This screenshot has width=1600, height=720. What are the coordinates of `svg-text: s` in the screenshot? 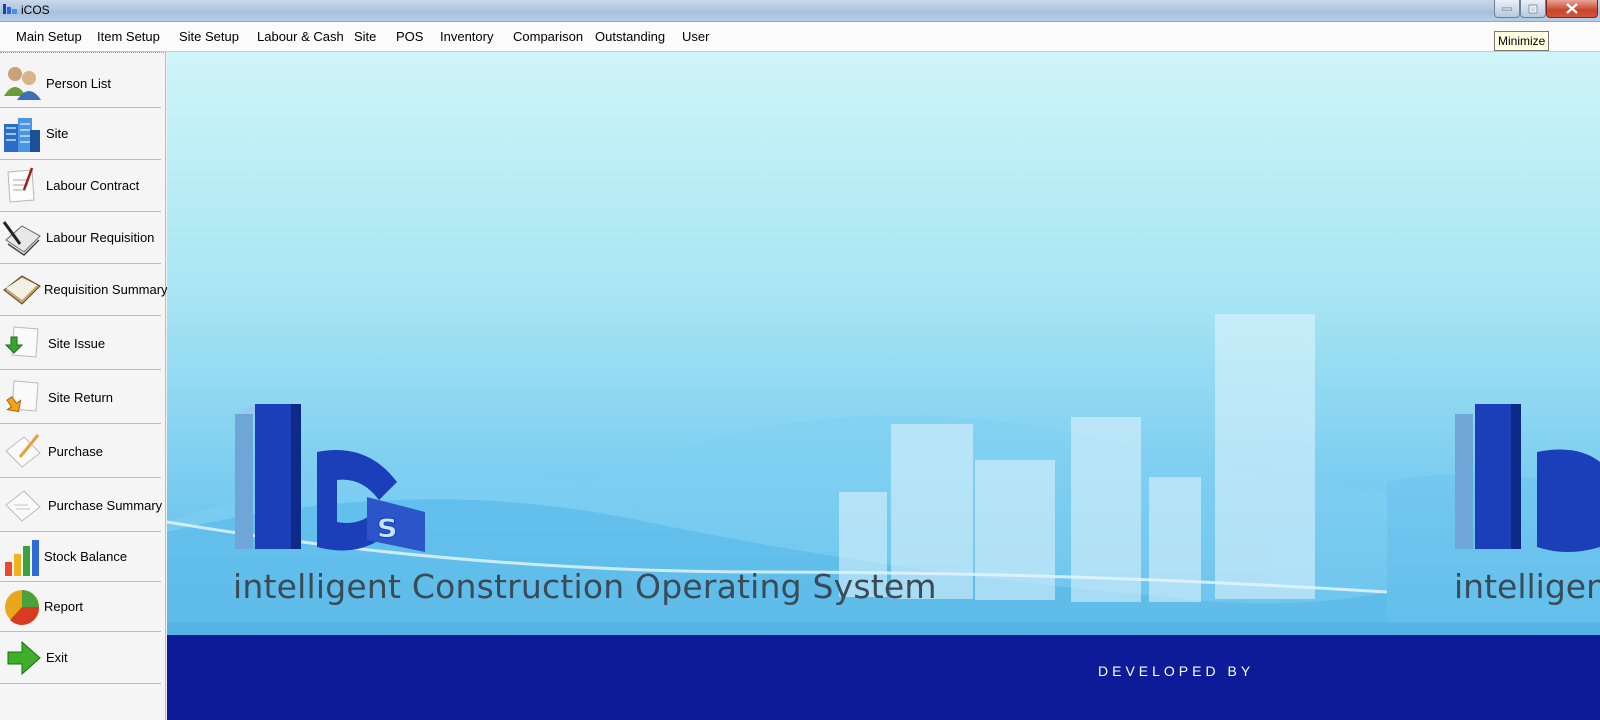 It's located at (387, 526).